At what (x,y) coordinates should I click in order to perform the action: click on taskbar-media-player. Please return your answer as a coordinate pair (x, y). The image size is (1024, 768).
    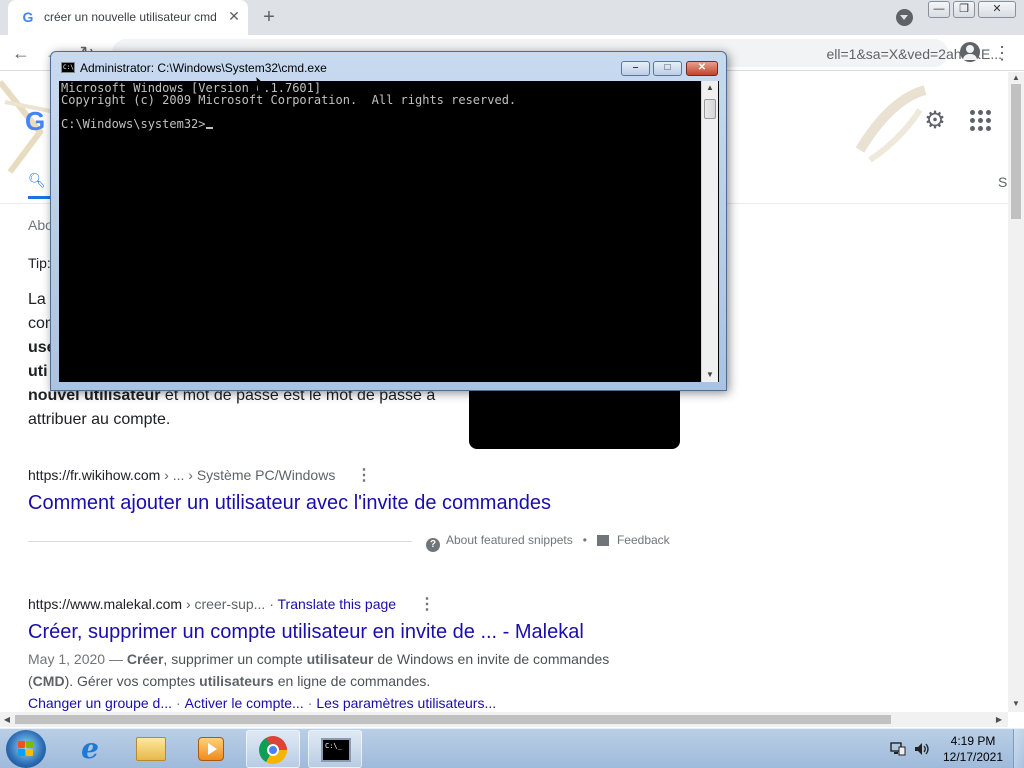
    Looking at the image, I should click on (211, 749).